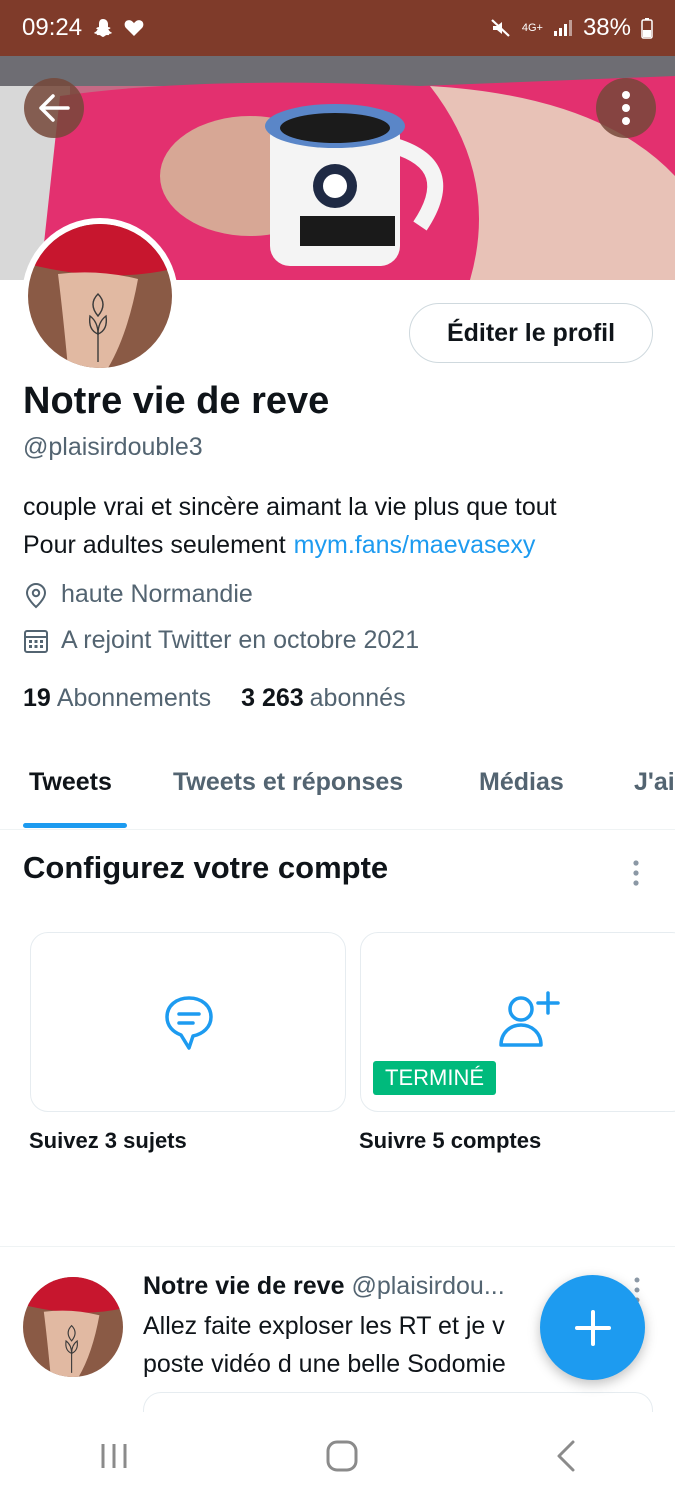 The width and height of the screenshot is (675, 1500). I want to click on network-type: 4G+, so click(532, 28).